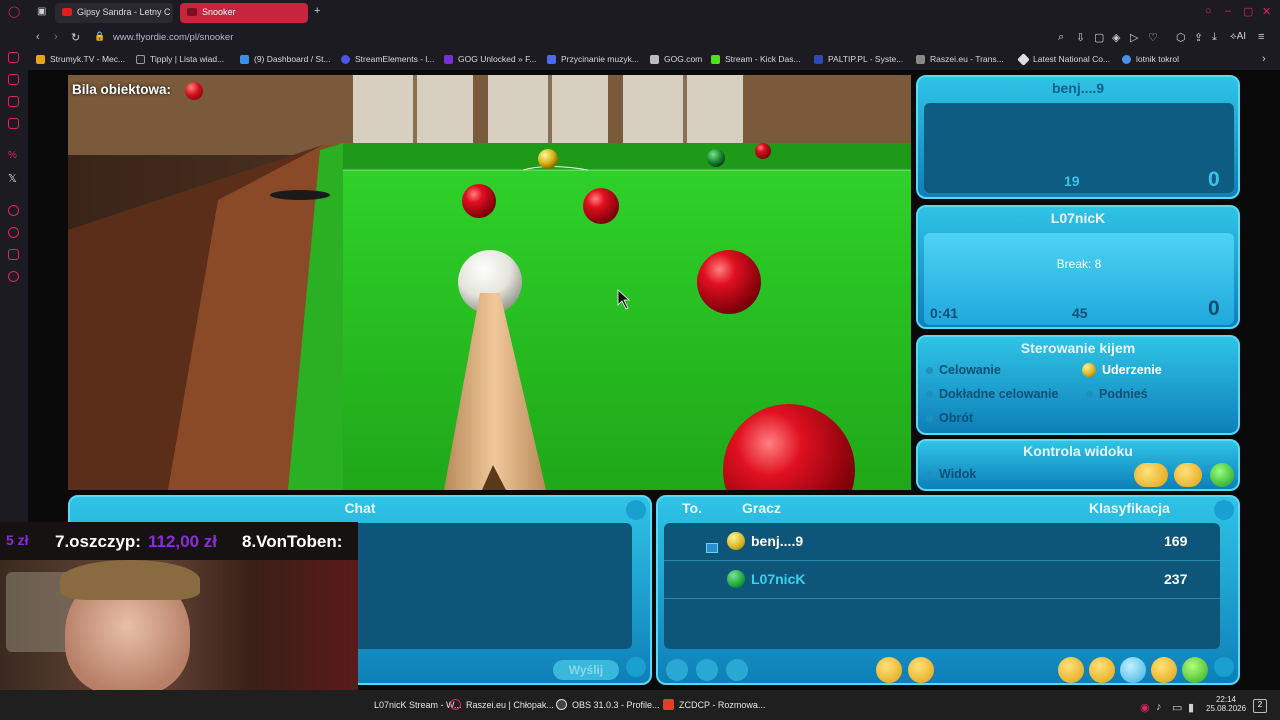 The image size is (1280, 720). I want to click on profile-button, so click(707, 670).